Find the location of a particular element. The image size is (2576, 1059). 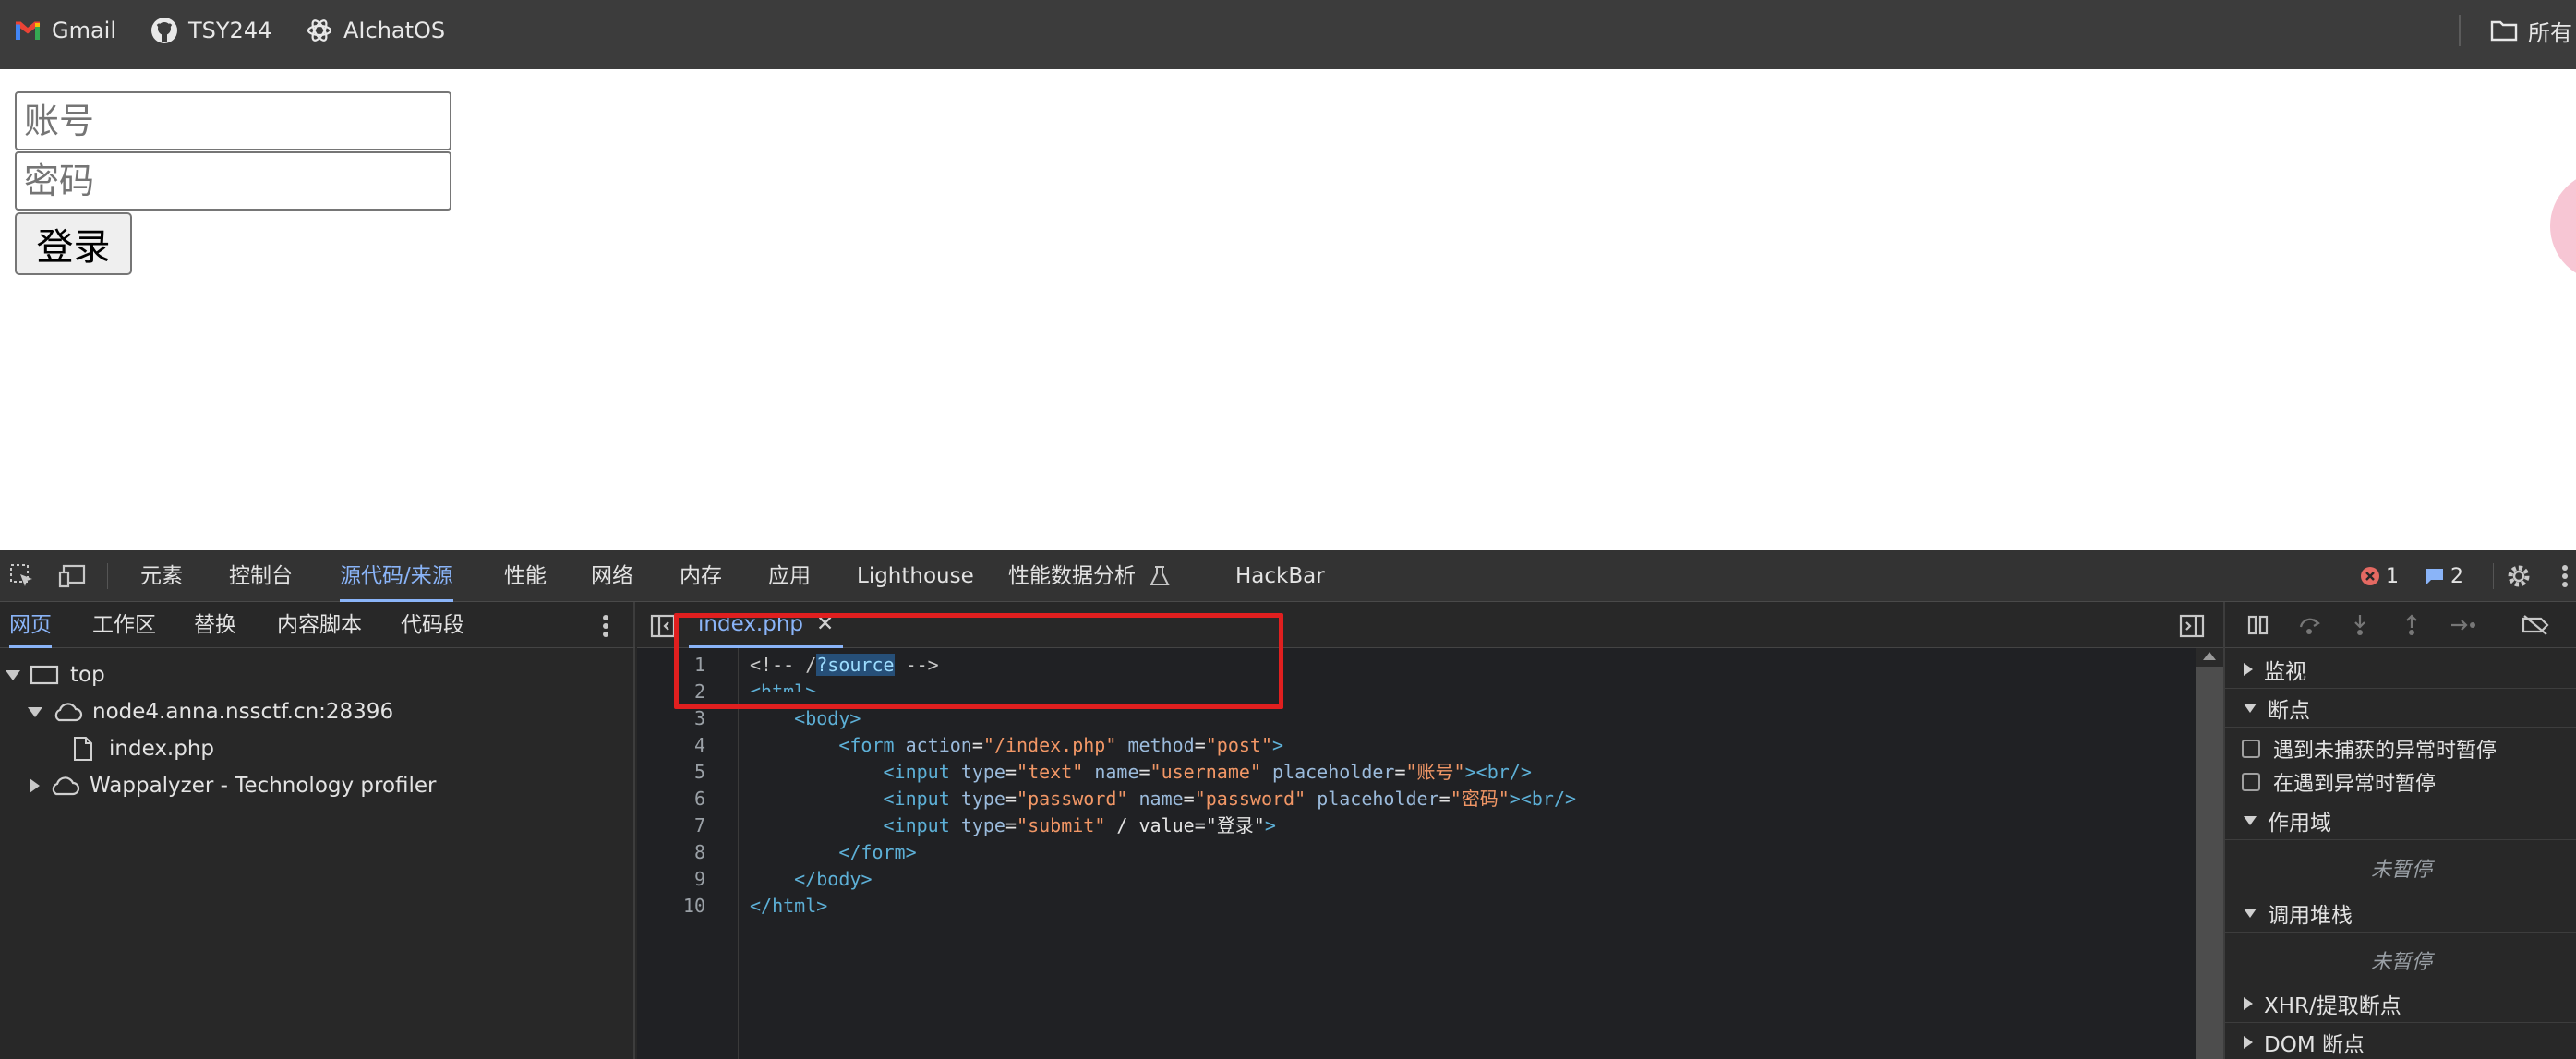

editor-scrollbar-thumb is located at coordinates (2209, 863).